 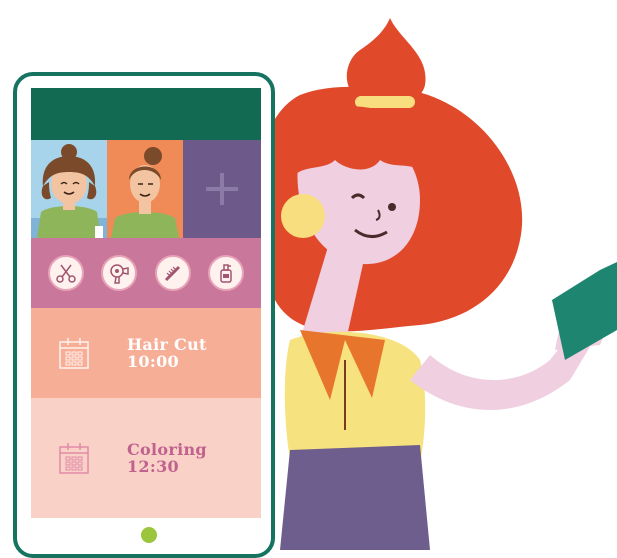 I want to click on appointment-title: Coloring, so click(x=167, y=449).